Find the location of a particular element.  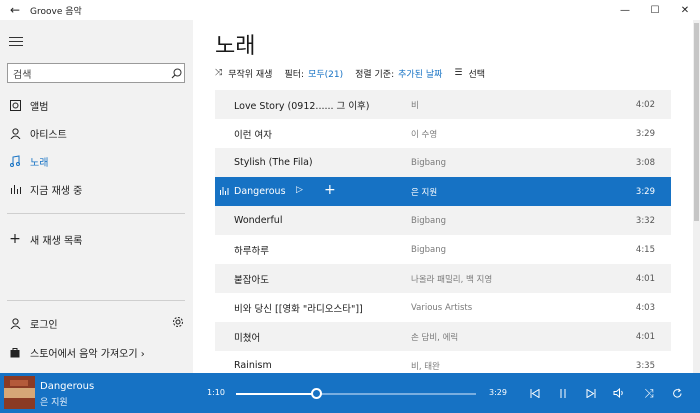

sort-dropdown: 정렬 기준: 추가된 날짜 is located at coordinates (398, 73).